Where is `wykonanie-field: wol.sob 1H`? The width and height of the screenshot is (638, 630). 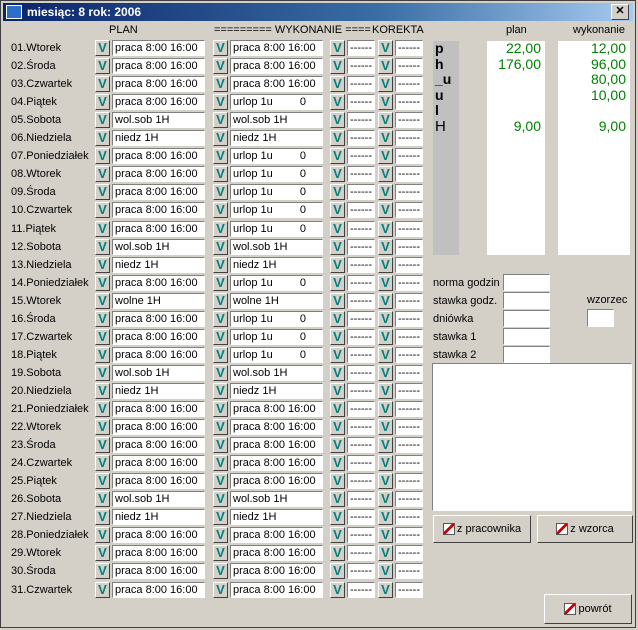 wykonanie-field: wol.sob 1H is located at coordinates (276, 247).